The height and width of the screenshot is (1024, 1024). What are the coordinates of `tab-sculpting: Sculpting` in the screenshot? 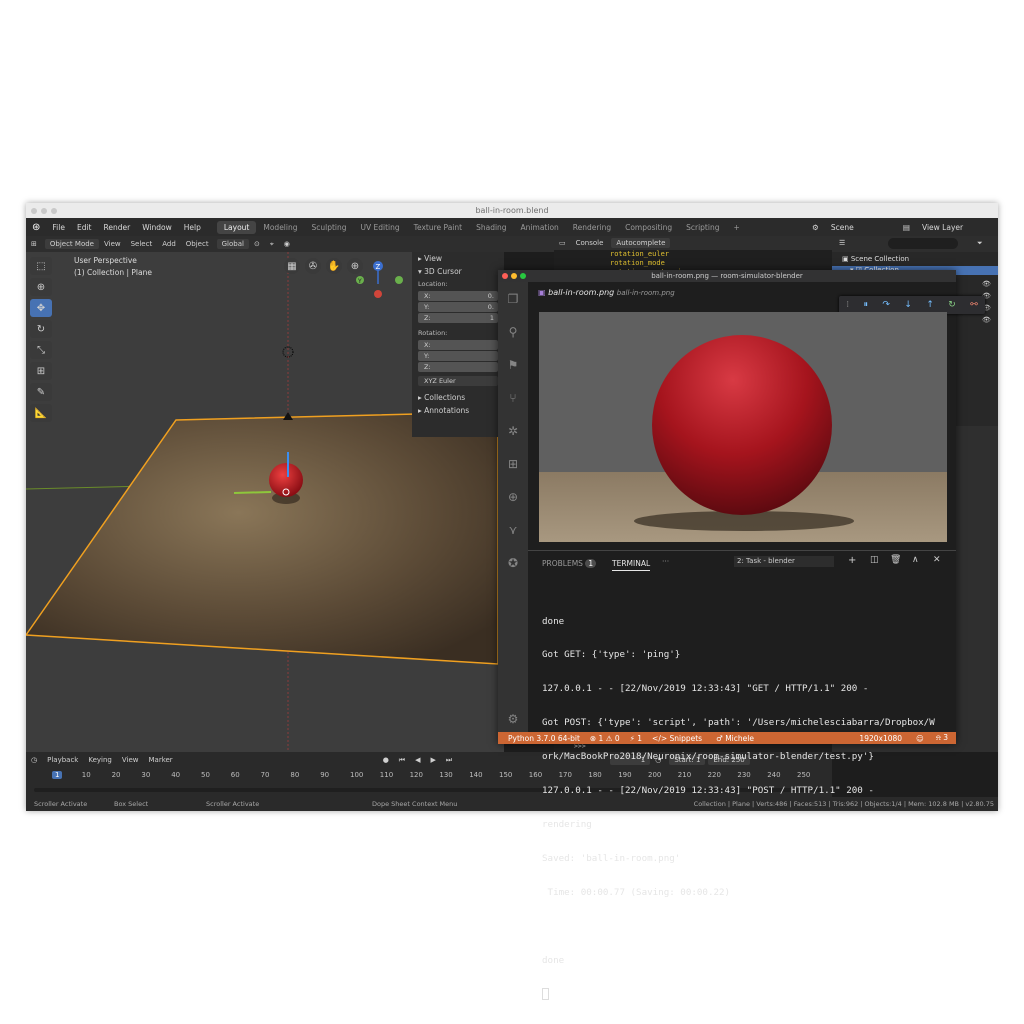 It's located at (329, 227).